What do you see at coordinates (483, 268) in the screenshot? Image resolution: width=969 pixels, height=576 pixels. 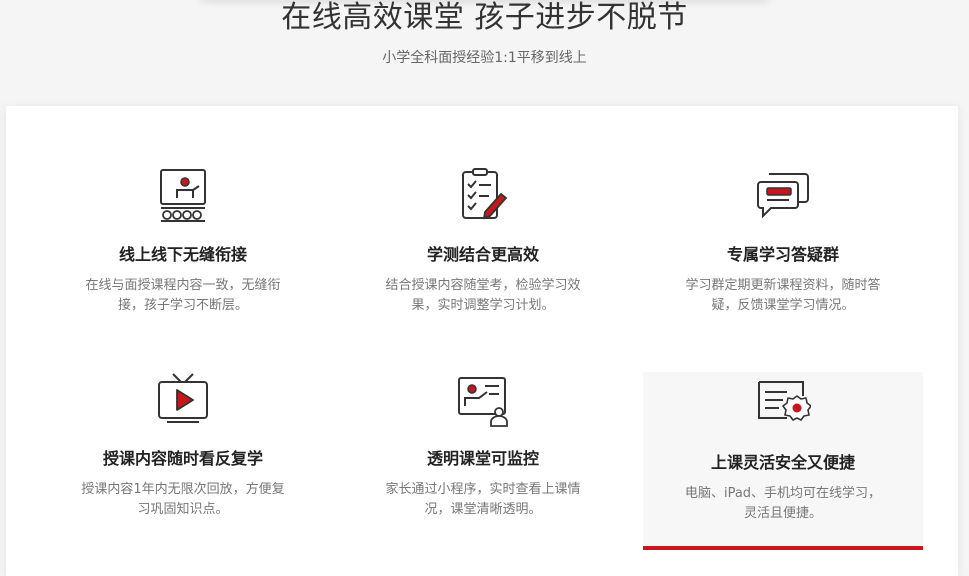 I see `feature-item-test: 学测结合更高效 结合授课内容随堂考，检验学习效果，实时调整学习计划。` at bounding box center [483, 268].